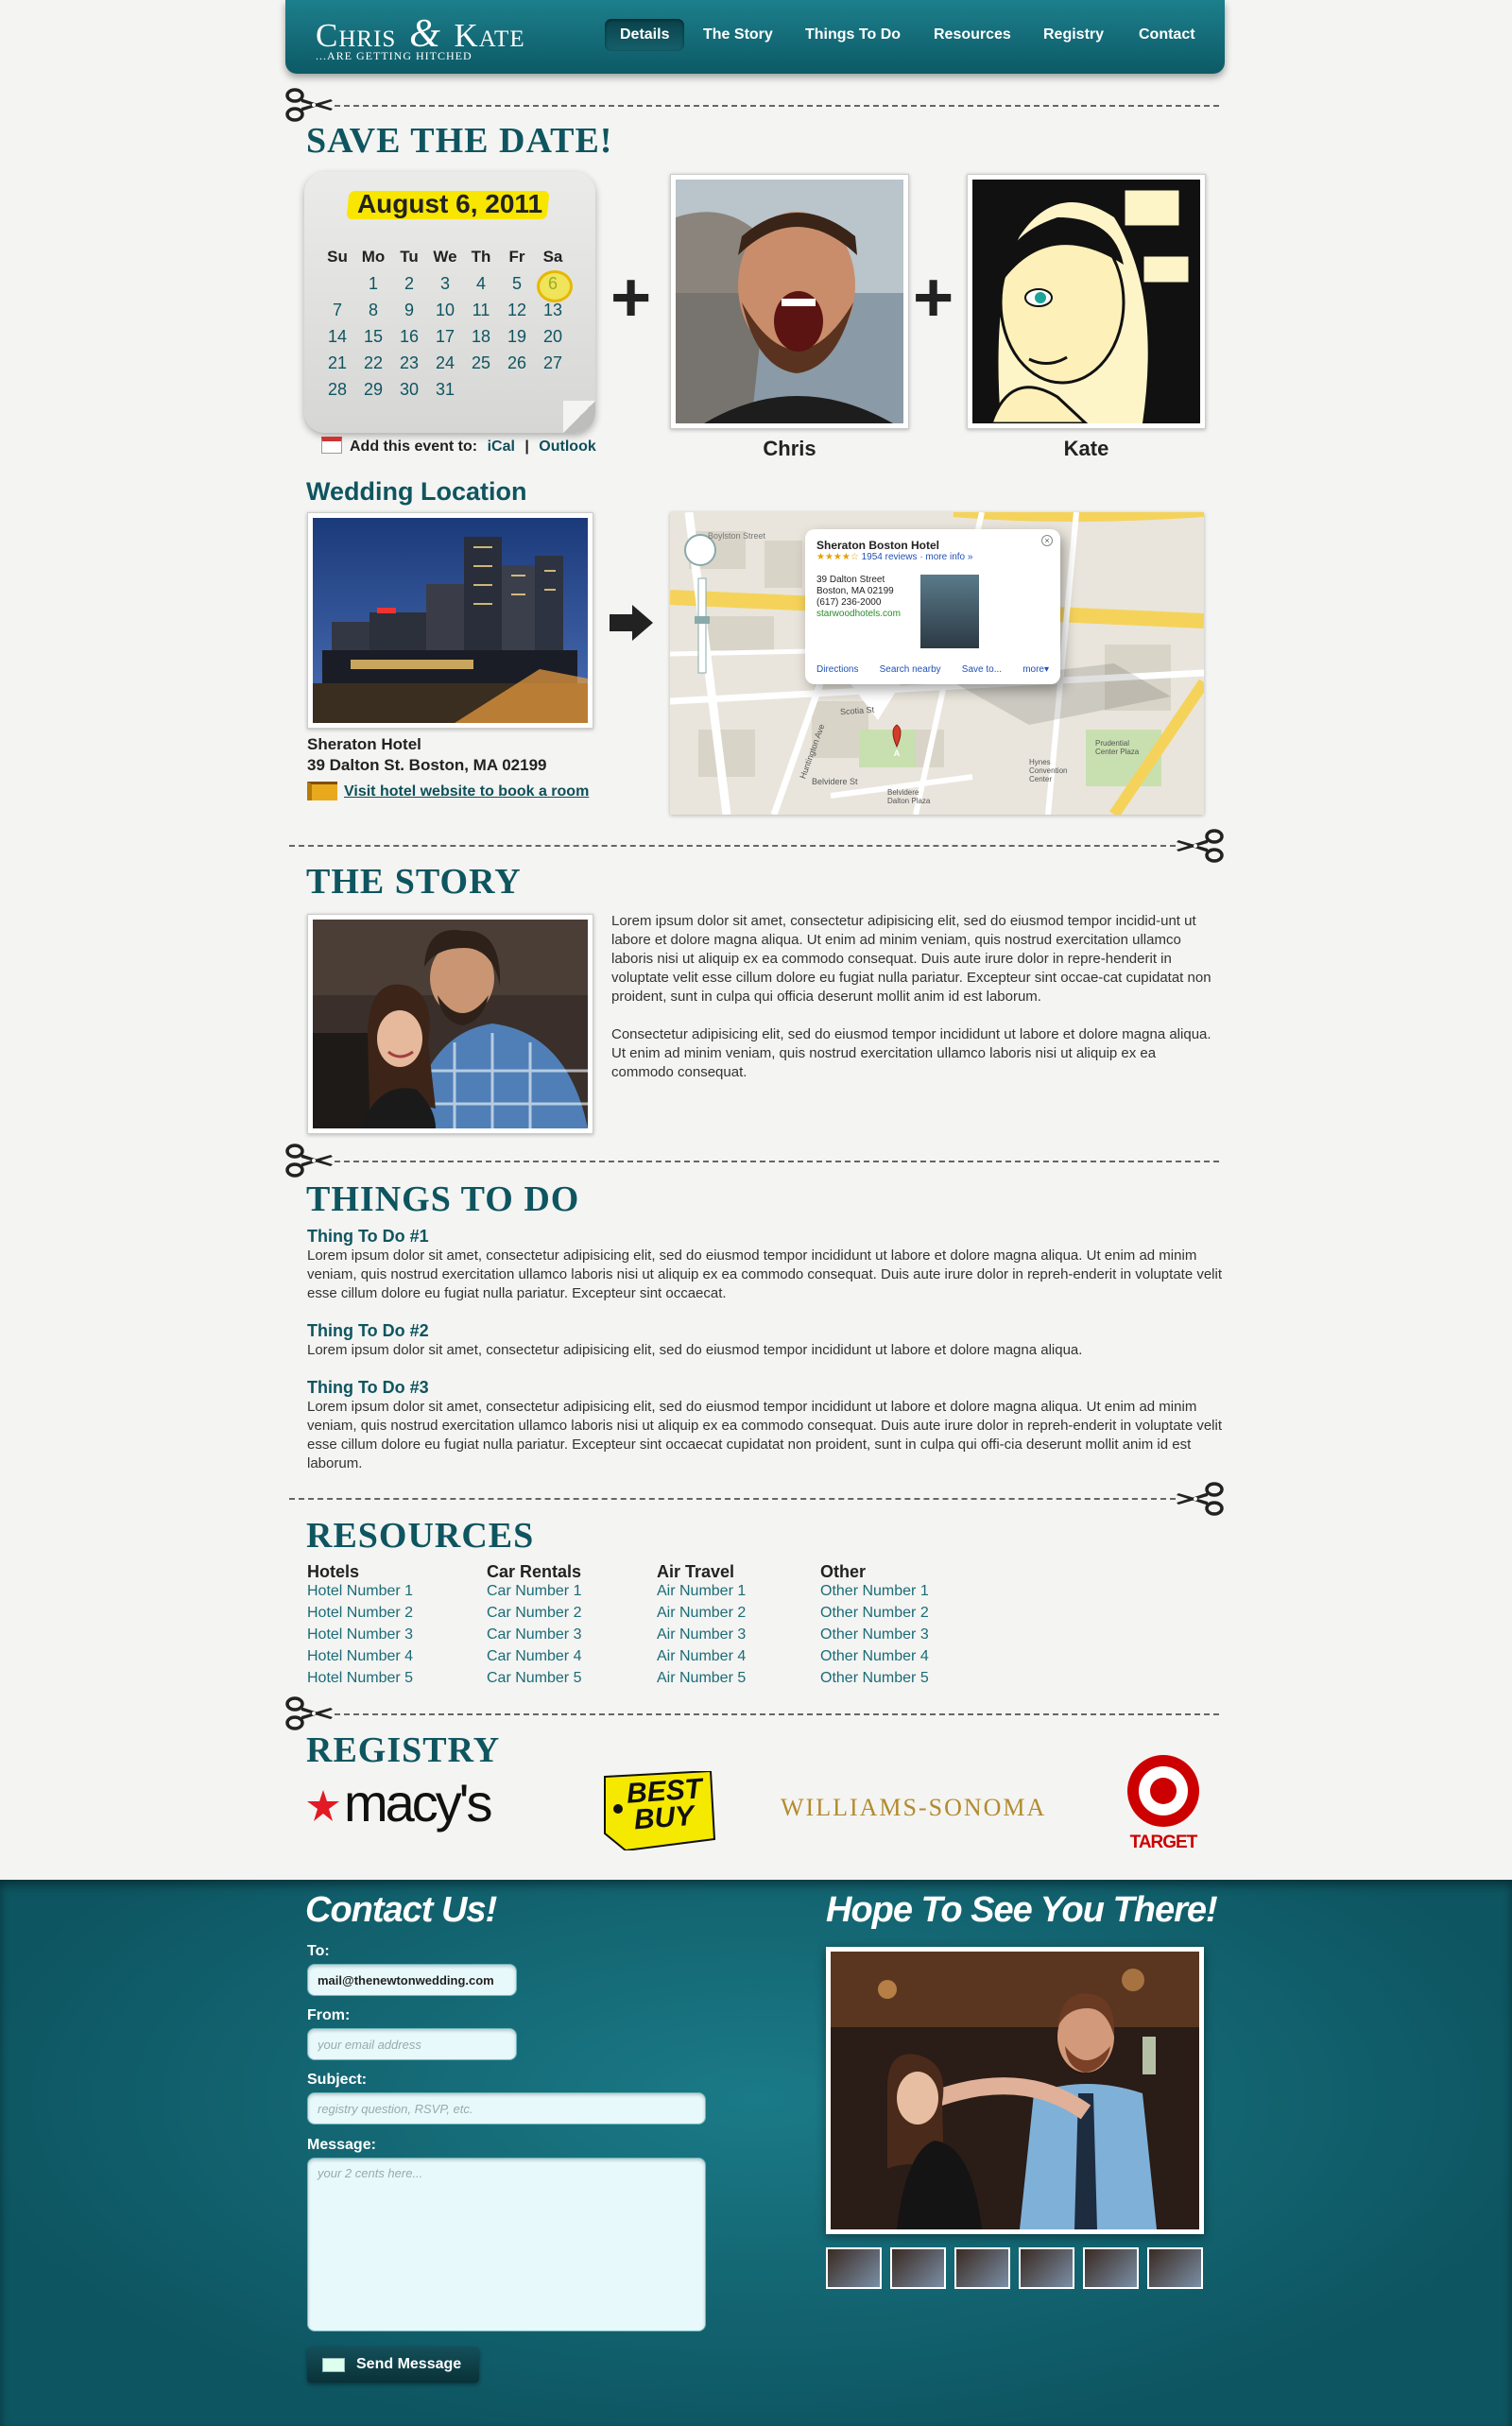  What do you see at coordinates (331, 445) in the screenshot?
I see `calendar-icon` at bounding box center [331, 445].